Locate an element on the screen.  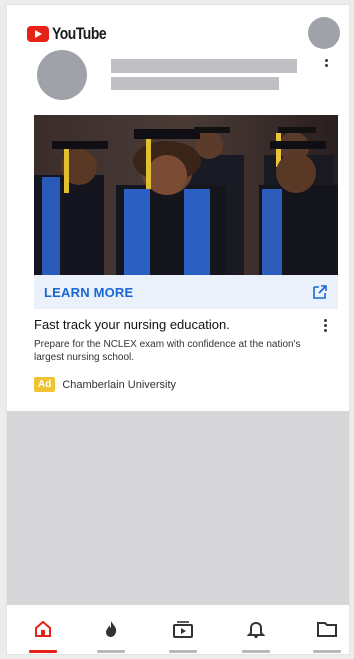
trending-flame-icon is located at coordinates (111, 629).